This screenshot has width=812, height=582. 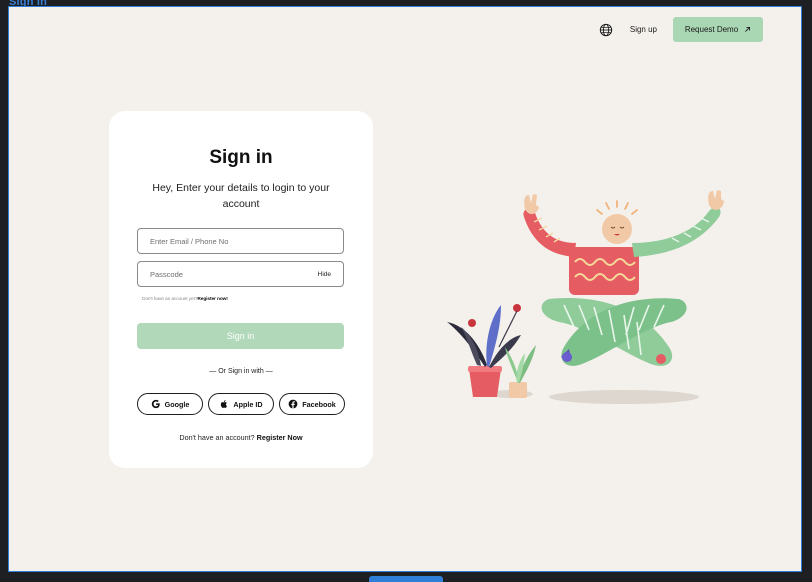 I want to click on register-now-bottom-link: Register Now, so click(x=280, y=437).